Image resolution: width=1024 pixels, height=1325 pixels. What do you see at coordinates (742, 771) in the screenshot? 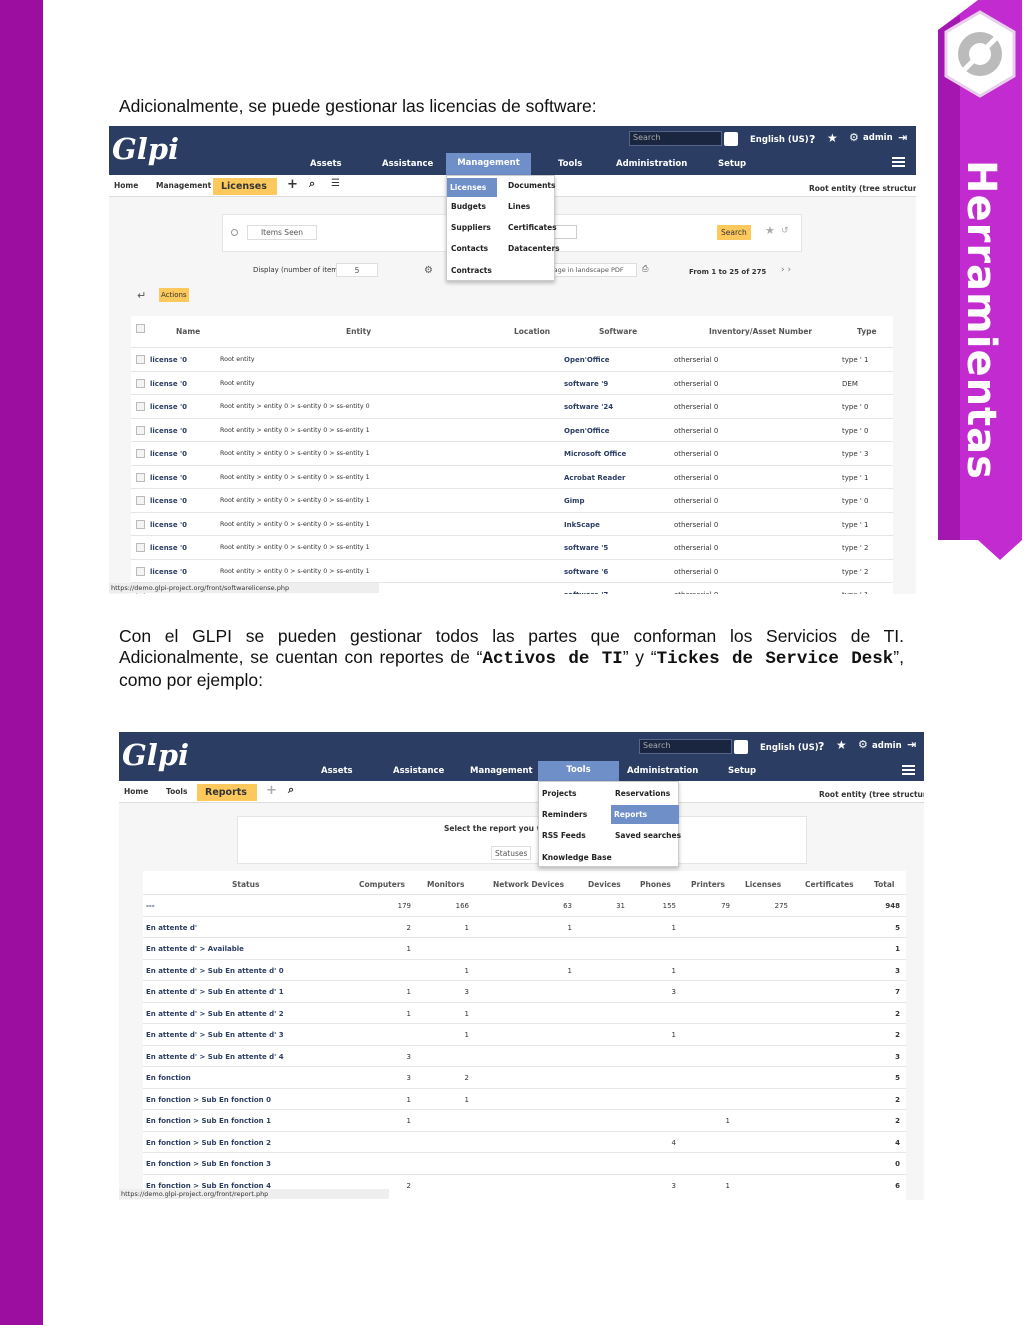
I see `menu-setup: Setup` at bounding box center [742, 771].